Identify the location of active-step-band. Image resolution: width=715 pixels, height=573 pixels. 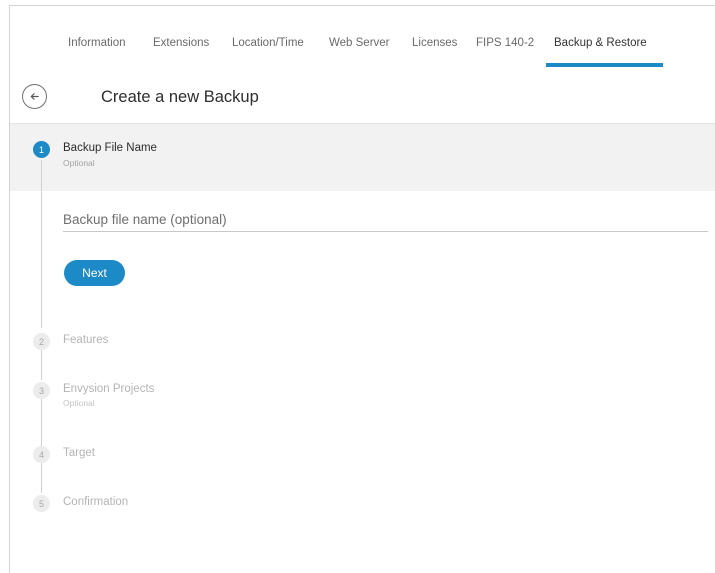
(362, 157).